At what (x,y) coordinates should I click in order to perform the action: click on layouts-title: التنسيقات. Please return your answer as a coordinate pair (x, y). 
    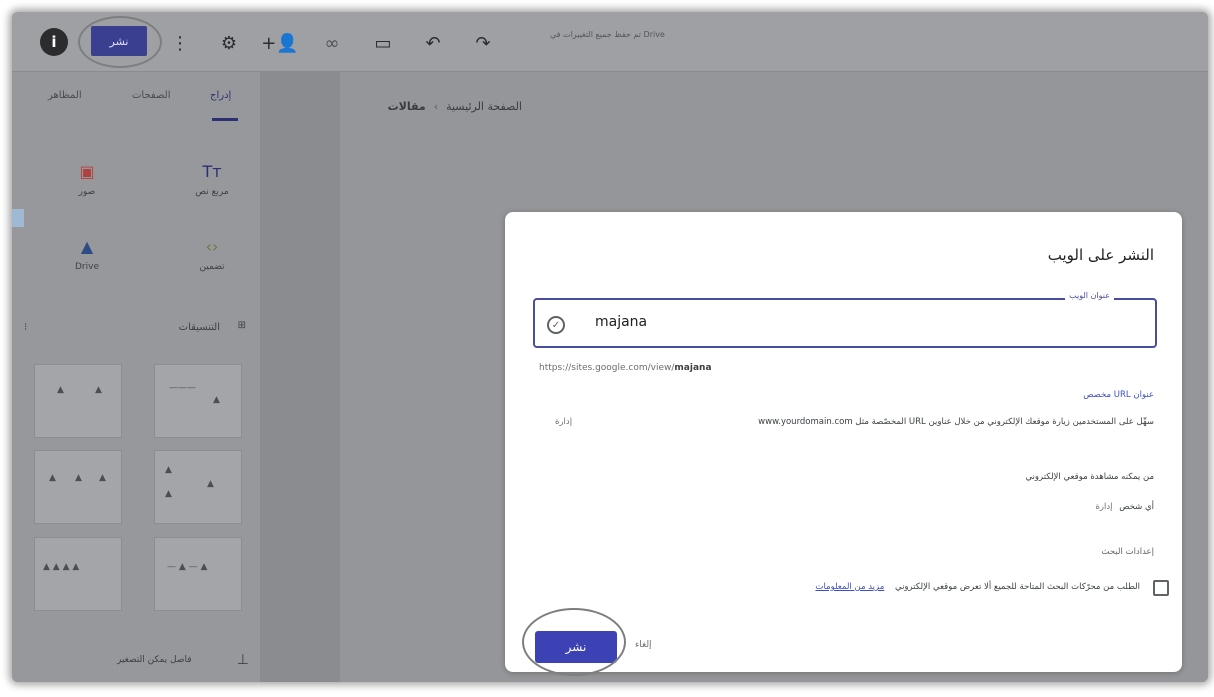
    Looking at the image, I should click on (199, 327).